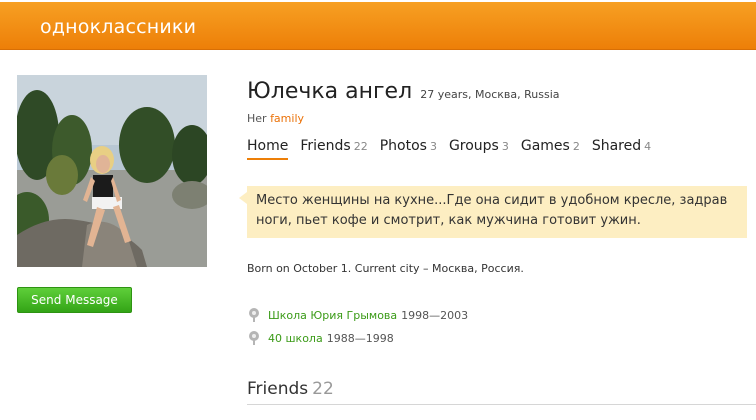 This screenshot has width=756, height=420. I want to click on tab-shared: Shared 4, so click(621, 149).